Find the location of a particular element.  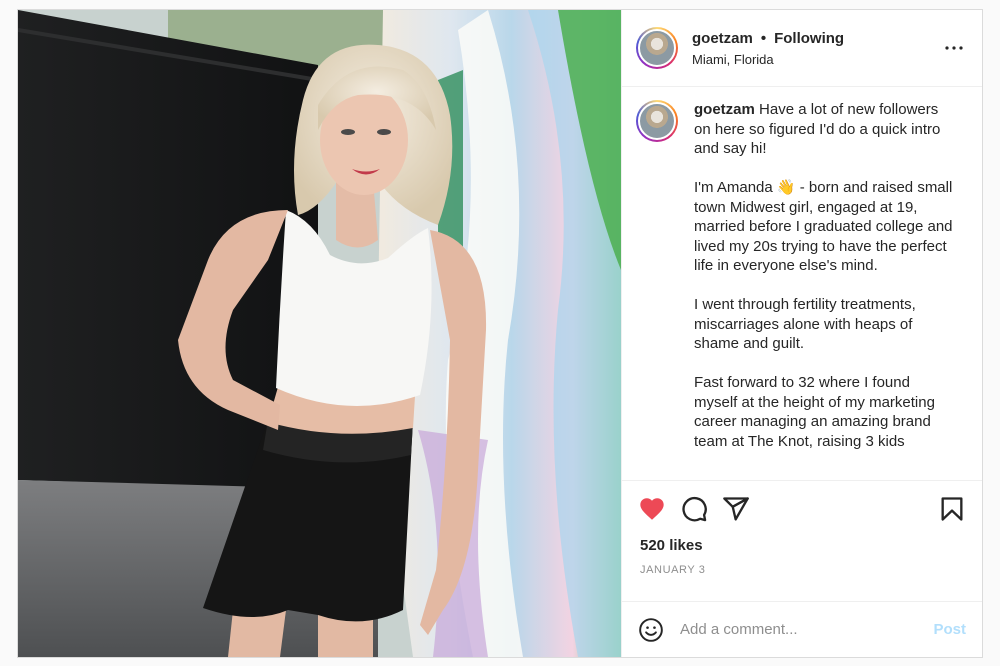

profile-avatar is located at coordinates (657, 48).